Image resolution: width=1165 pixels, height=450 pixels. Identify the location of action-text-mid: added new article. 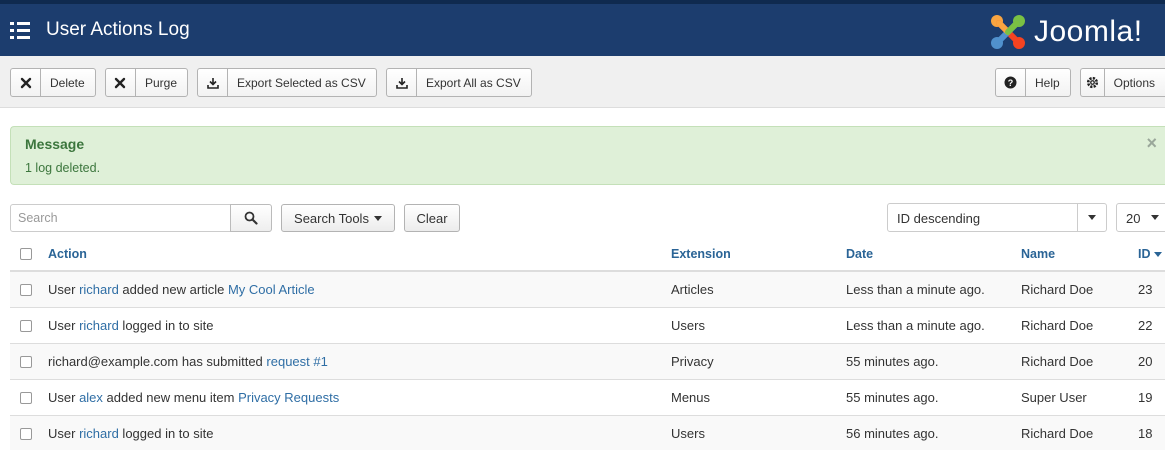
(173, 289).